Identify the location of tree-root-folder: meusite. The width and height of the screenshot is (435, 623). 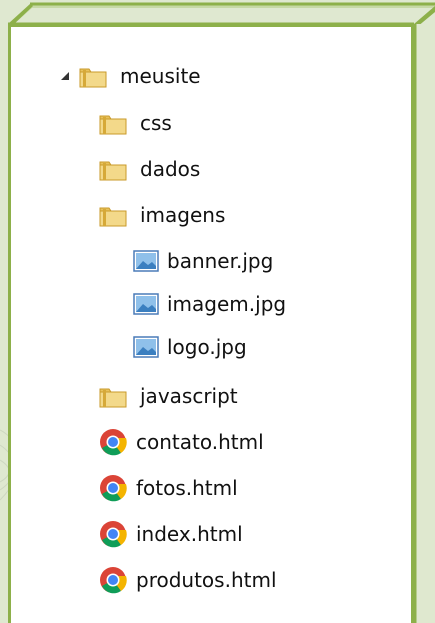
(130, 76).